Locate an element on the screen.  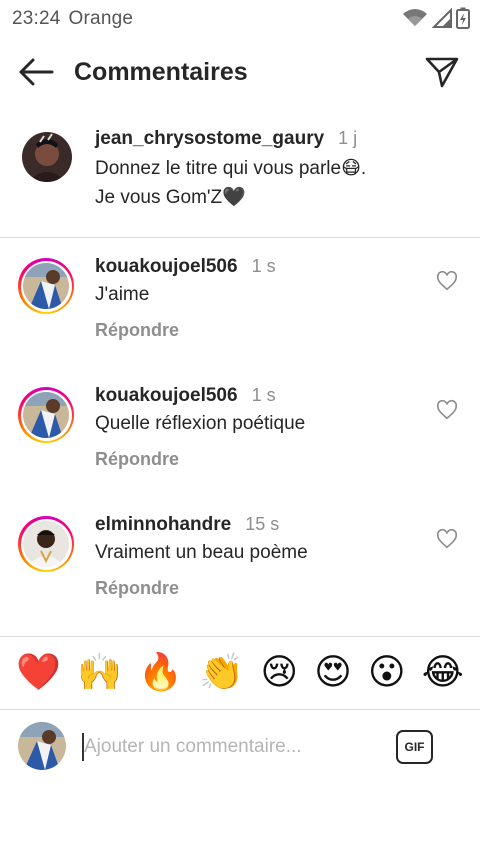
emoji-fire: 🔥 is located at coordinates (160, 673).